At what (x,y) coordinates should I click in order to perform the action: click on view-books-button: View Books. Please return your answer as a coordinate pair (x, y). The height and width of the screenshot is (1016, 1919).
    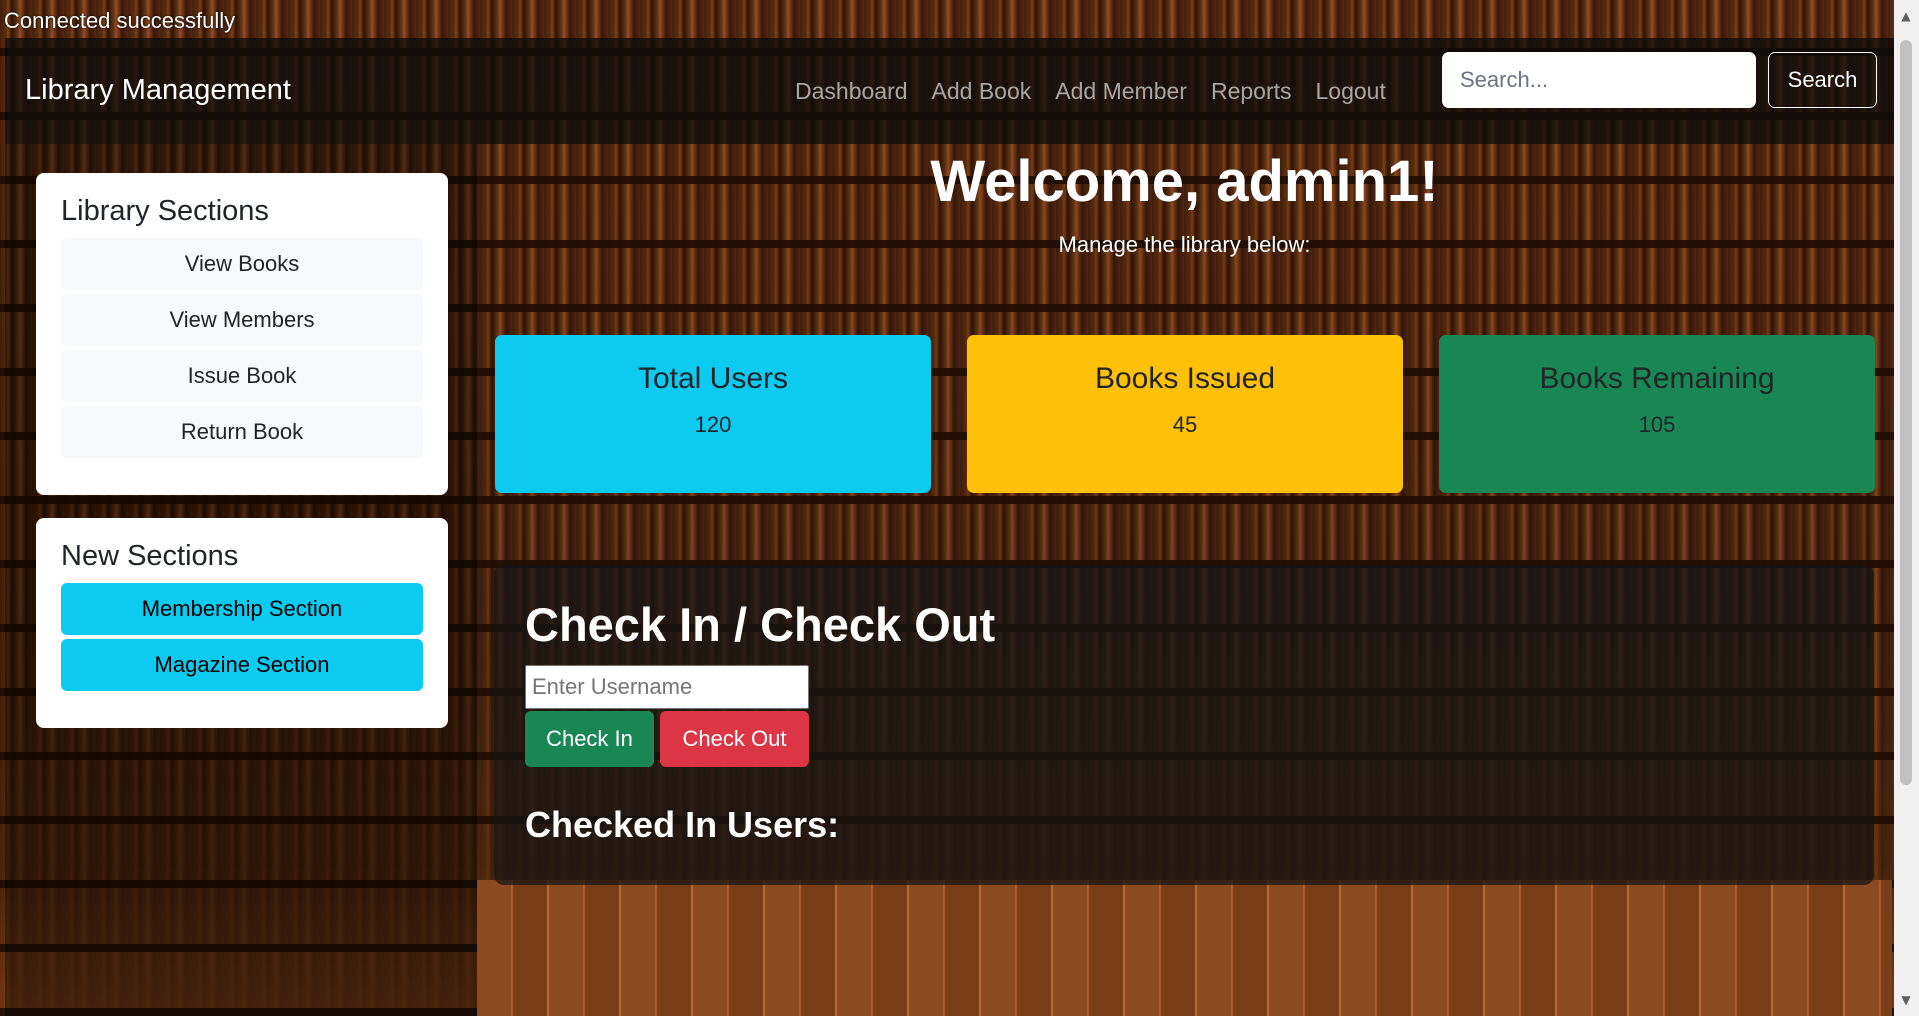
    Looking at the image, I should click on (242, 264).